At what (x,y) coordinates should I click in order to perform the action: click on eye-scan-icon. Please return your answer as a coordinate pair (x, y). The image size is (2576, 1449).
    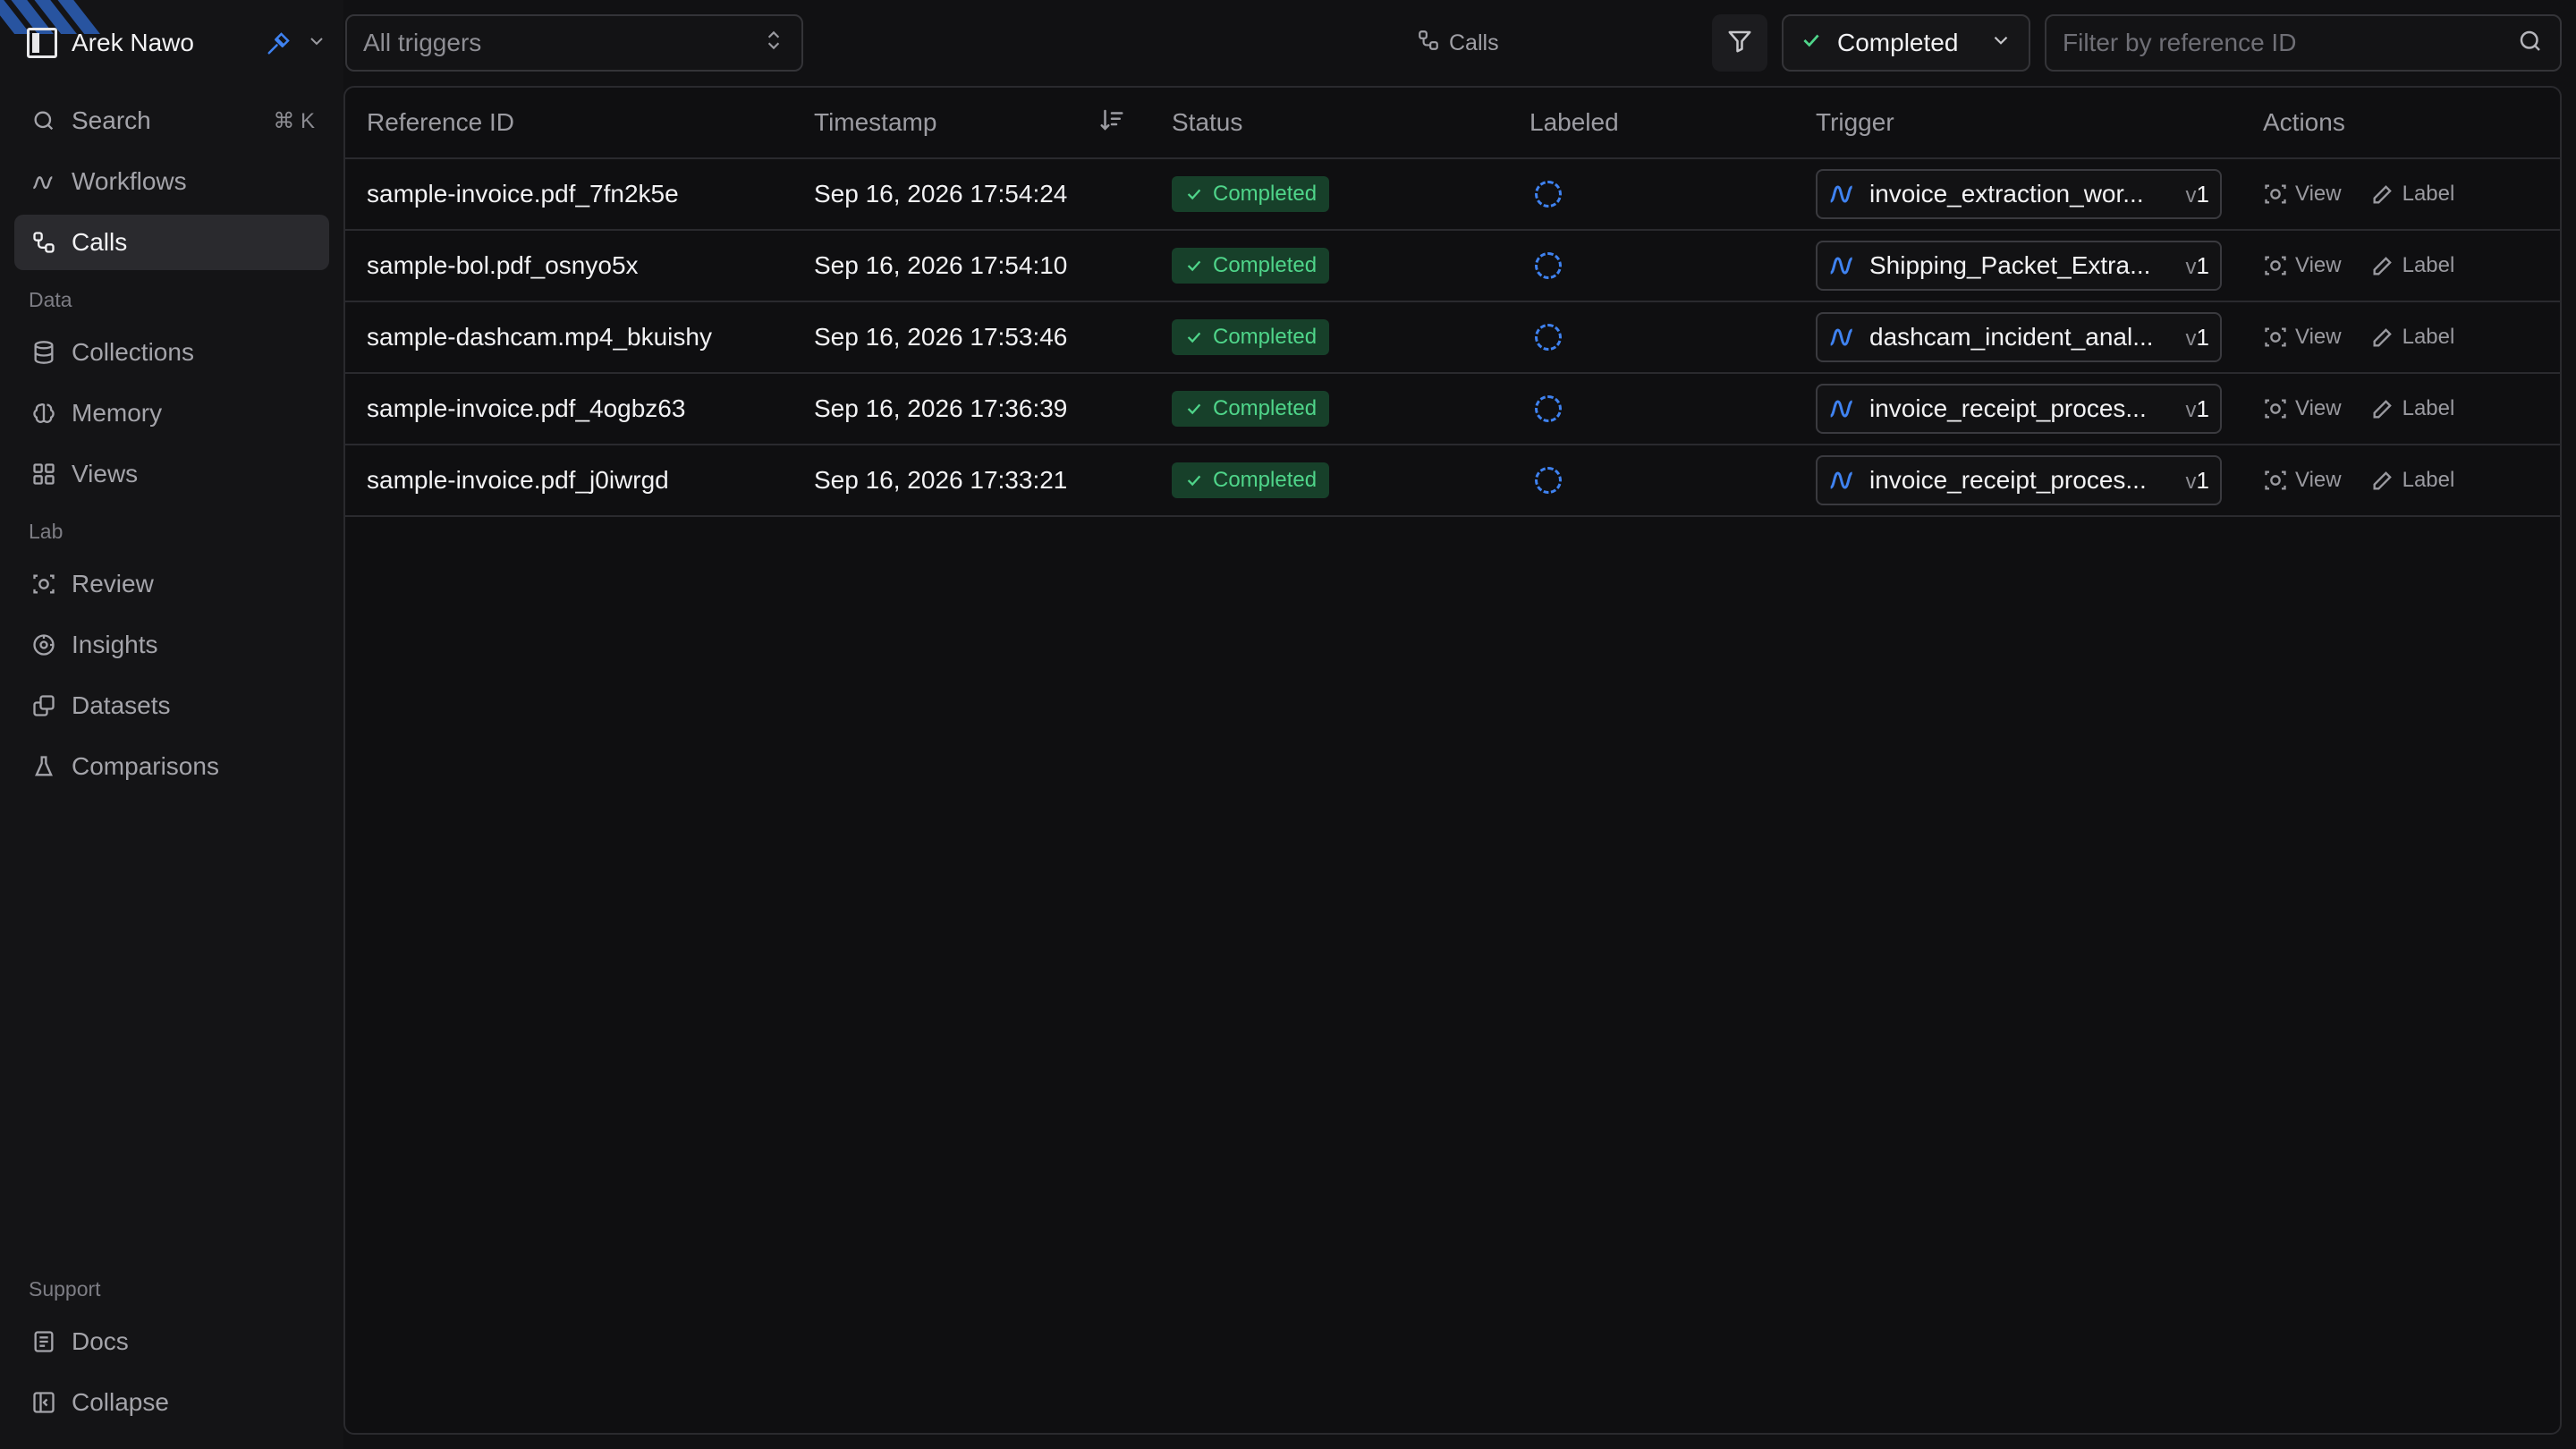
    Looking at the image, I should click on (2275, 337).